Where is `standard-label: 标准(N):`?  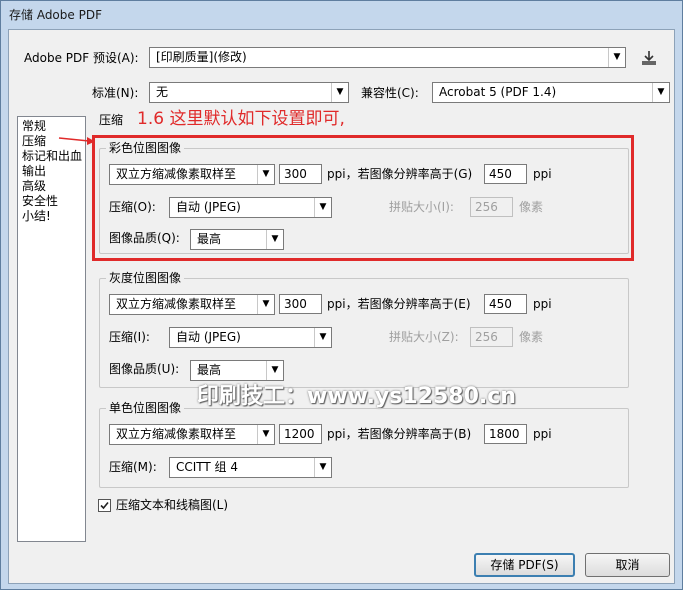 standard-label: 标准(N): is located at coordinates (115, 93).